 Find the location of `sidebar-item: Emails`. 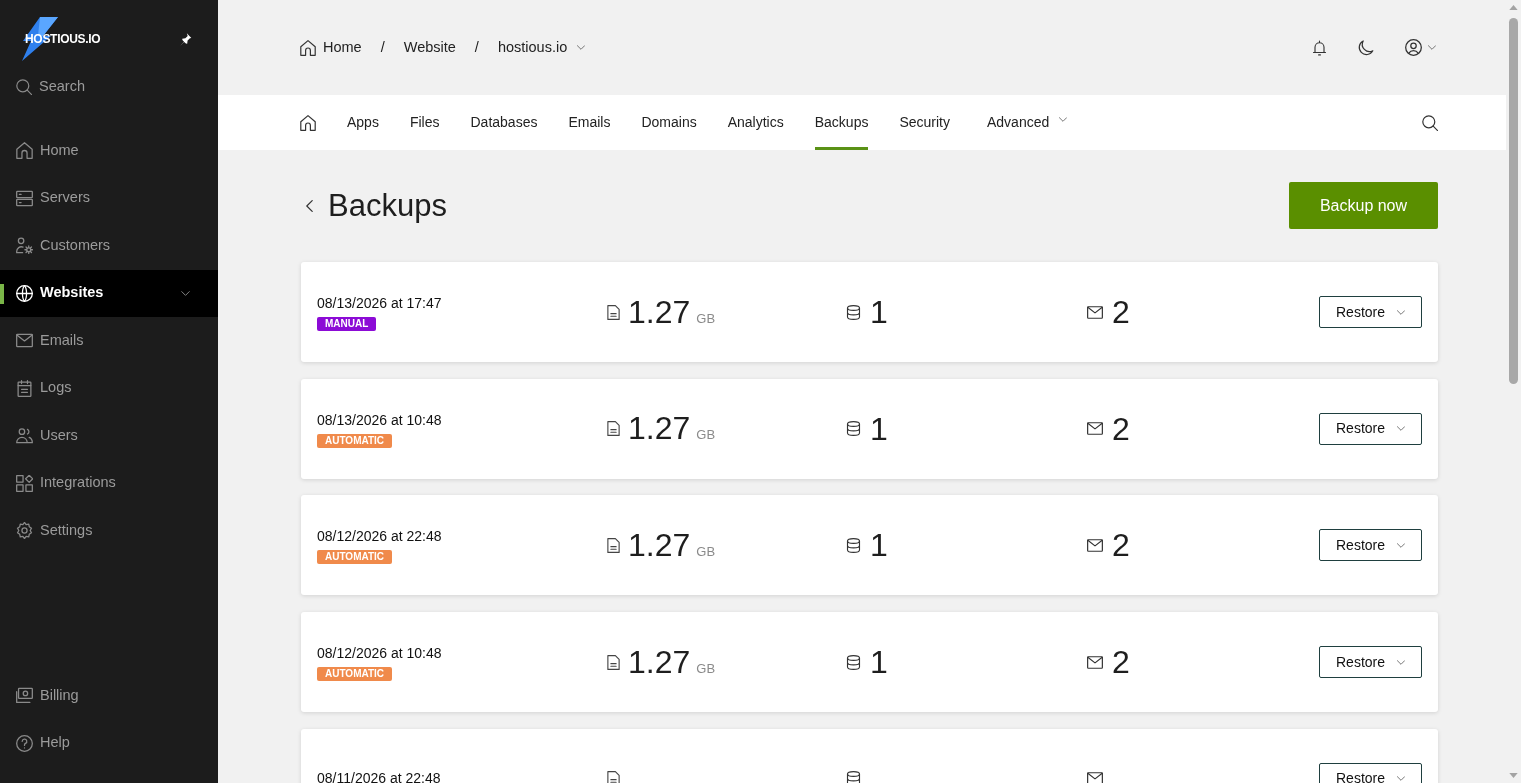

sidebar-item: Emails is located at coordinates (109, 341).